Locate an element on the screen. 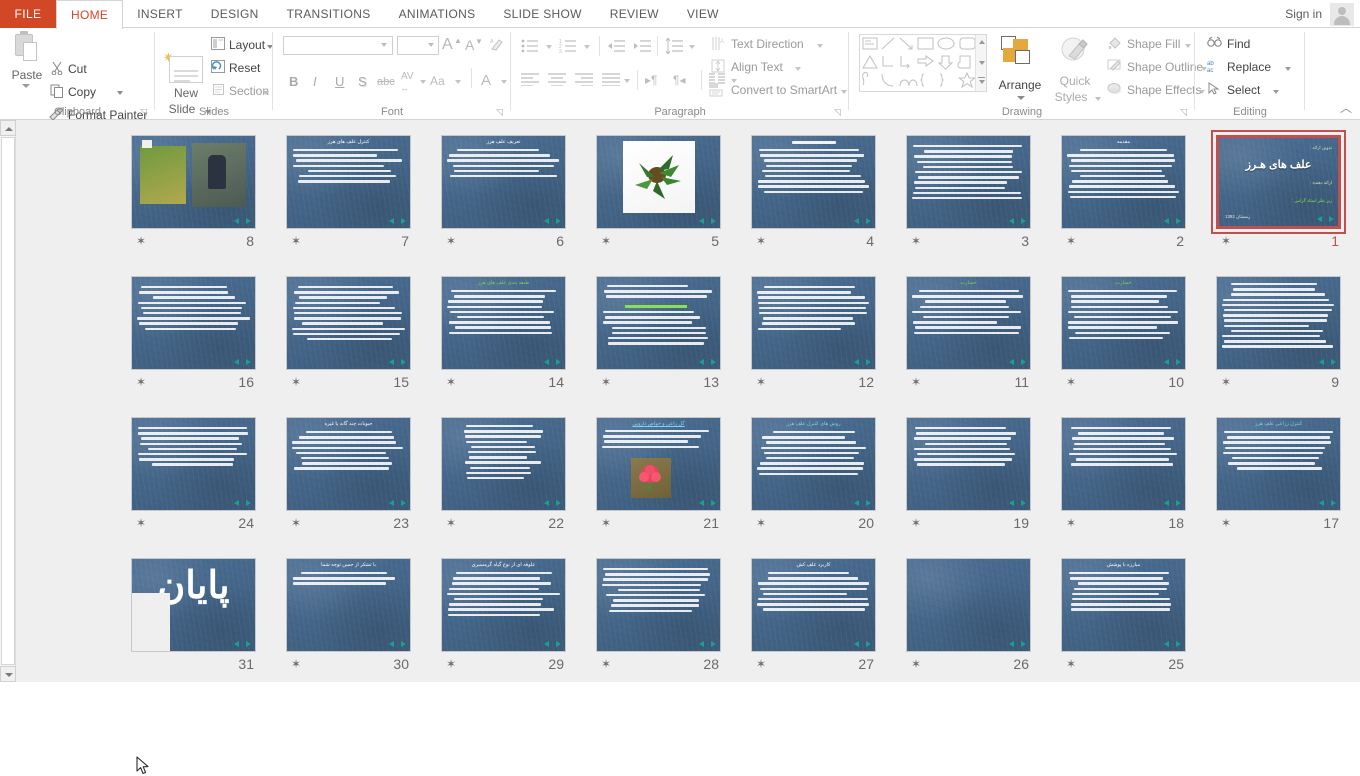  line-spacing-caret-icon is located at coordinates (692, 47).